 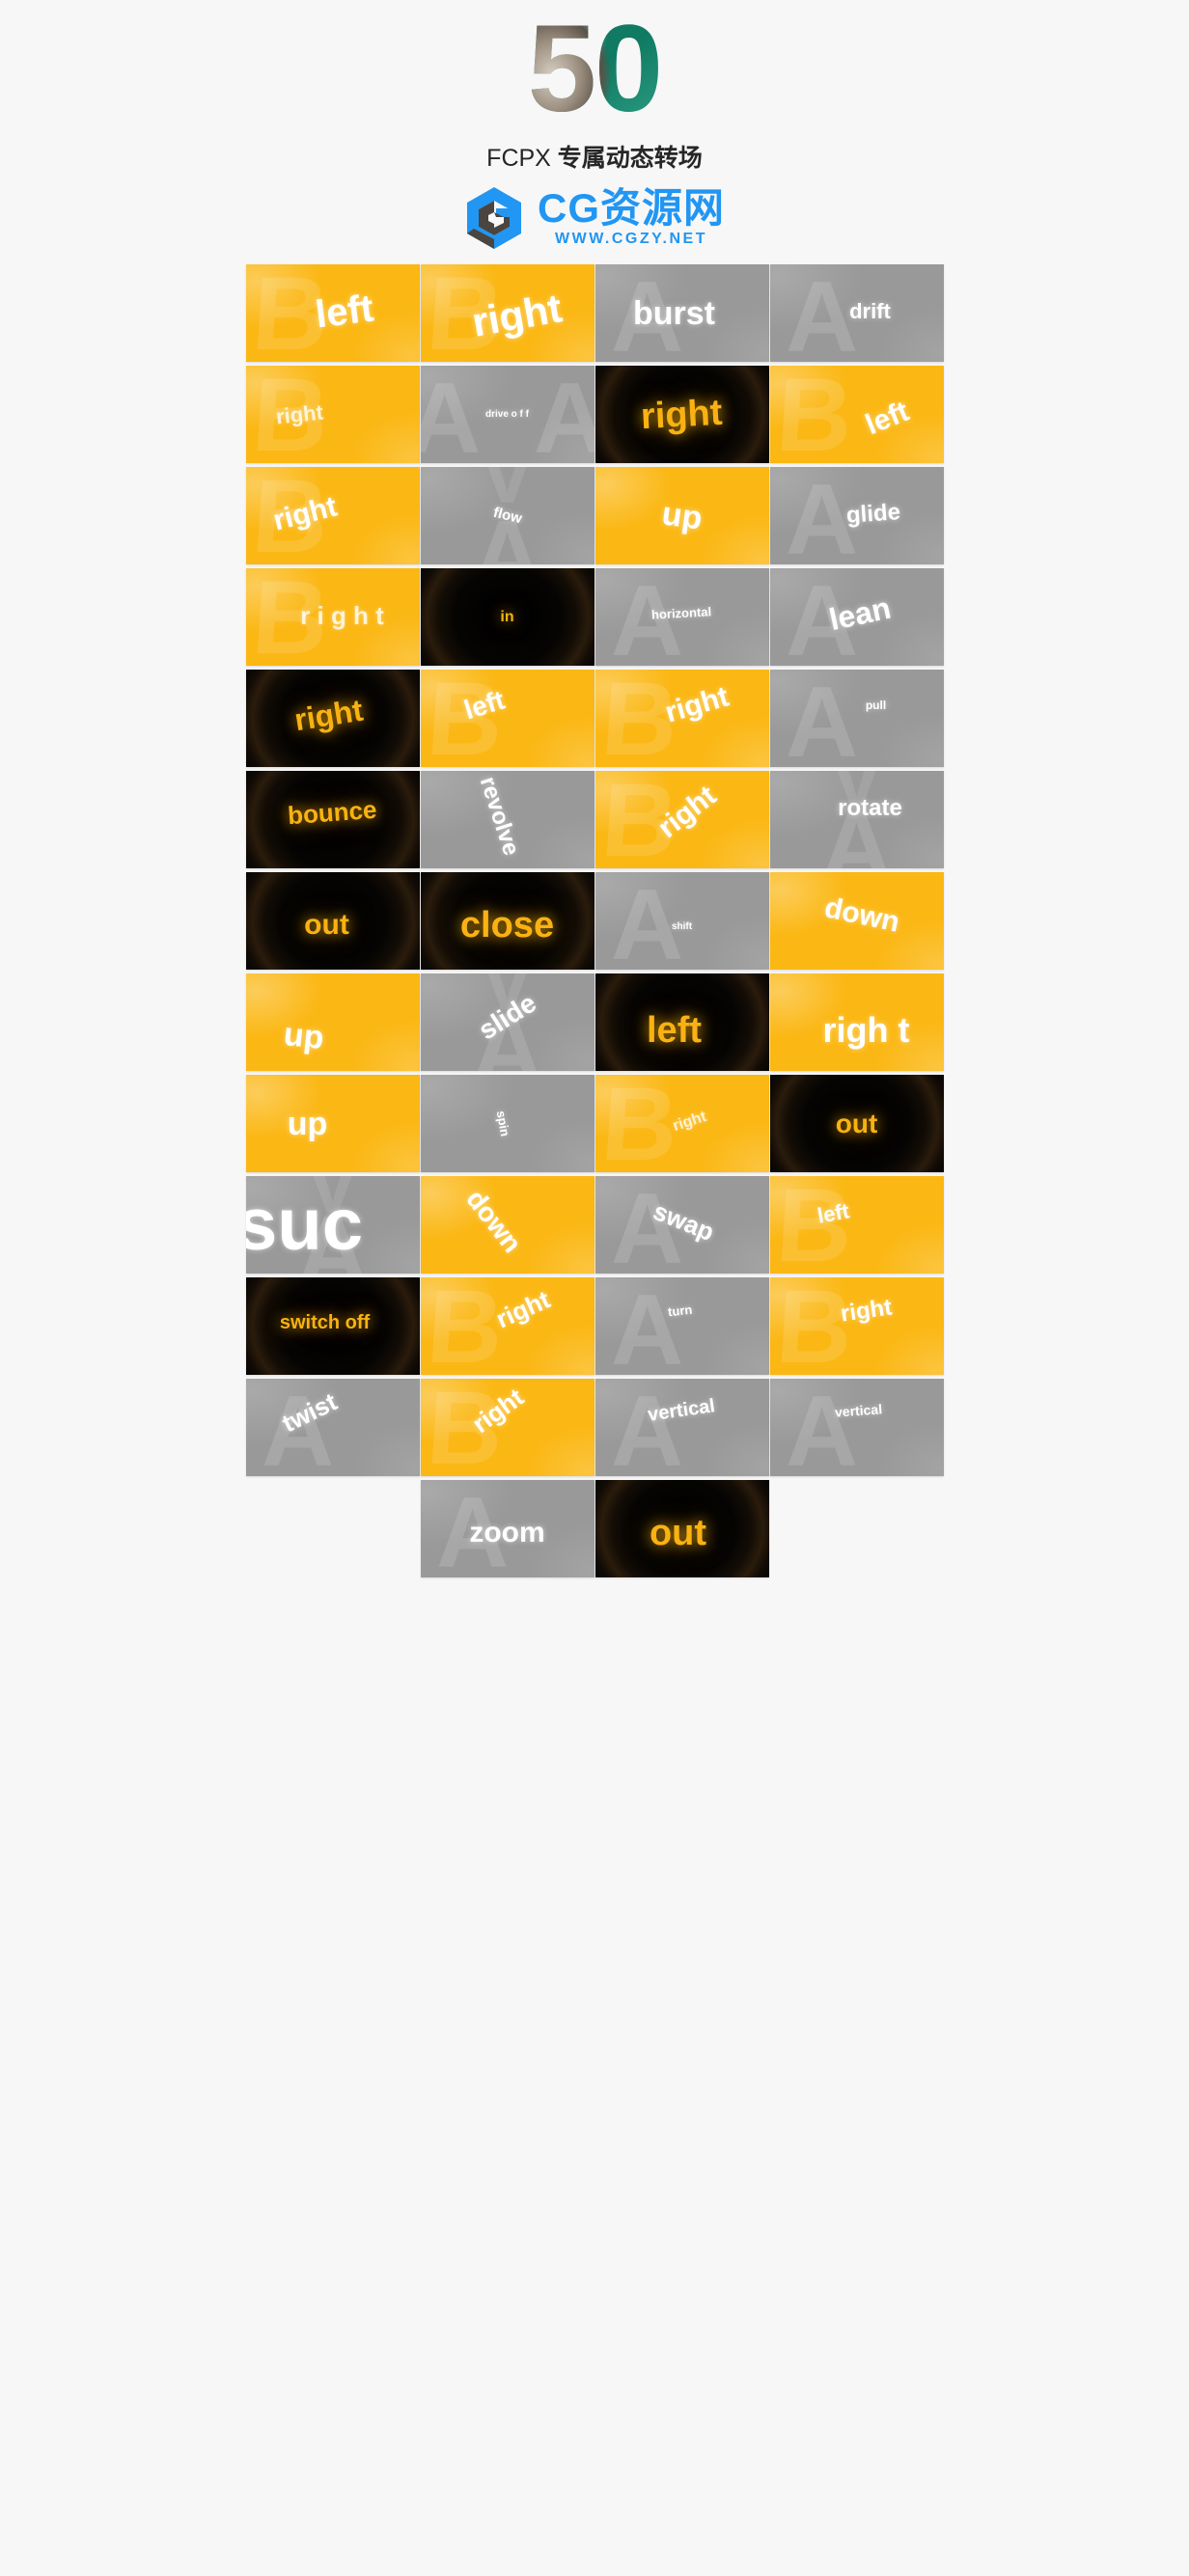 What do you see at coordinates (522, 159) in the screenshot?
I see `page-title-latin: FCPX` at bounding box center [522, 159].